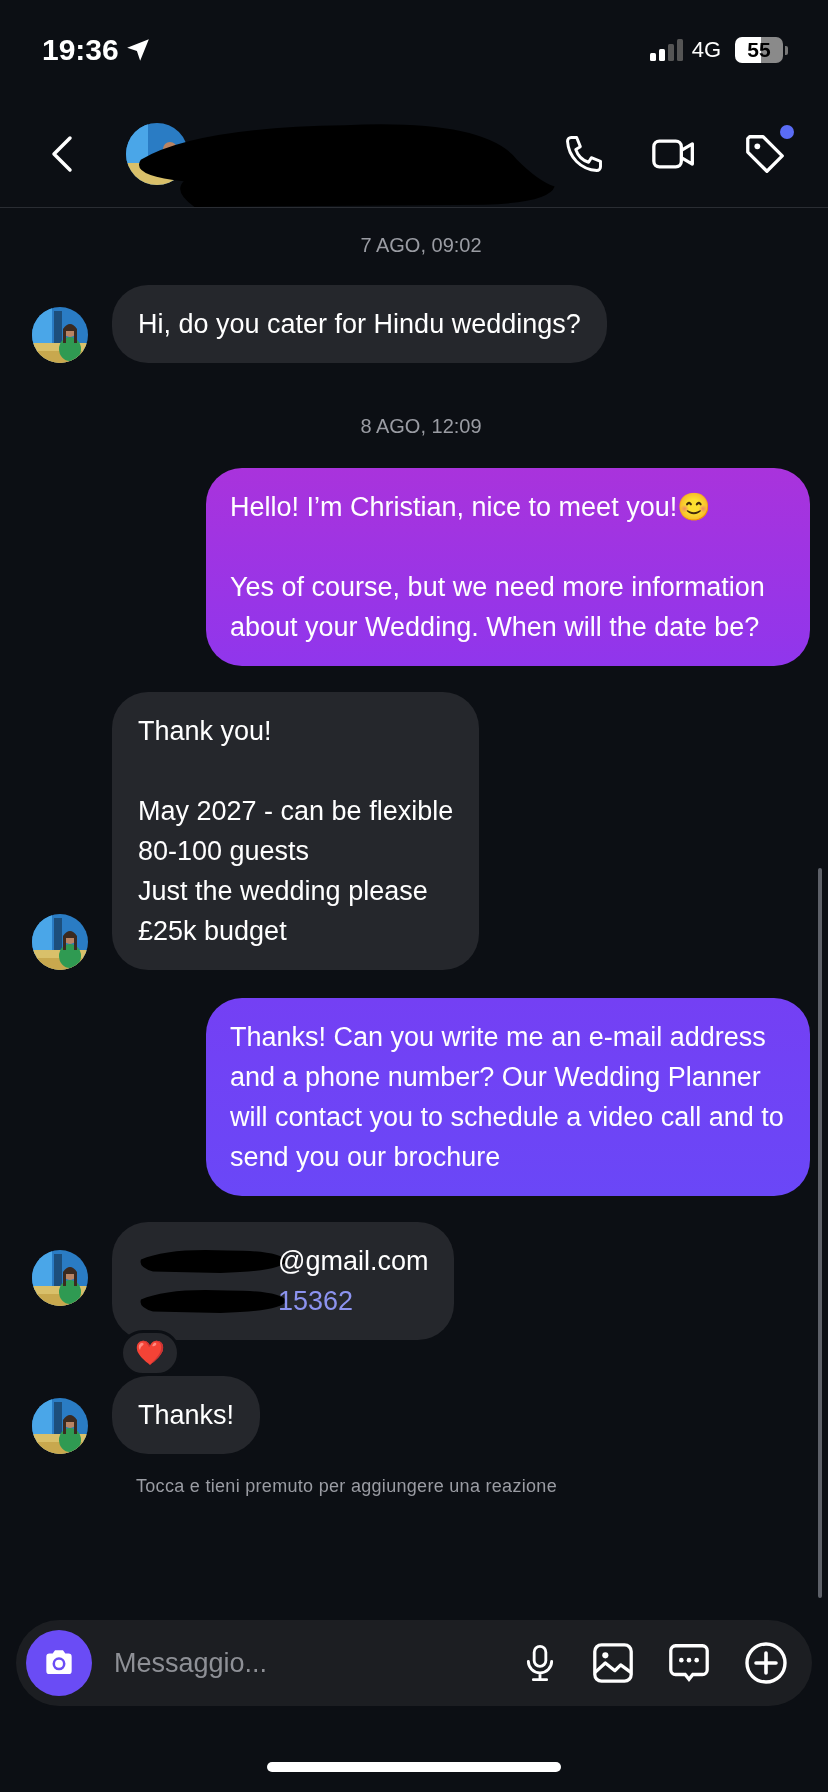 The height and width of the screenshot is (1792, 828). What do you see at coordinates (820, 1233) in the screenshot?
I see `scrollbar` at bounding box center [820, 1233].